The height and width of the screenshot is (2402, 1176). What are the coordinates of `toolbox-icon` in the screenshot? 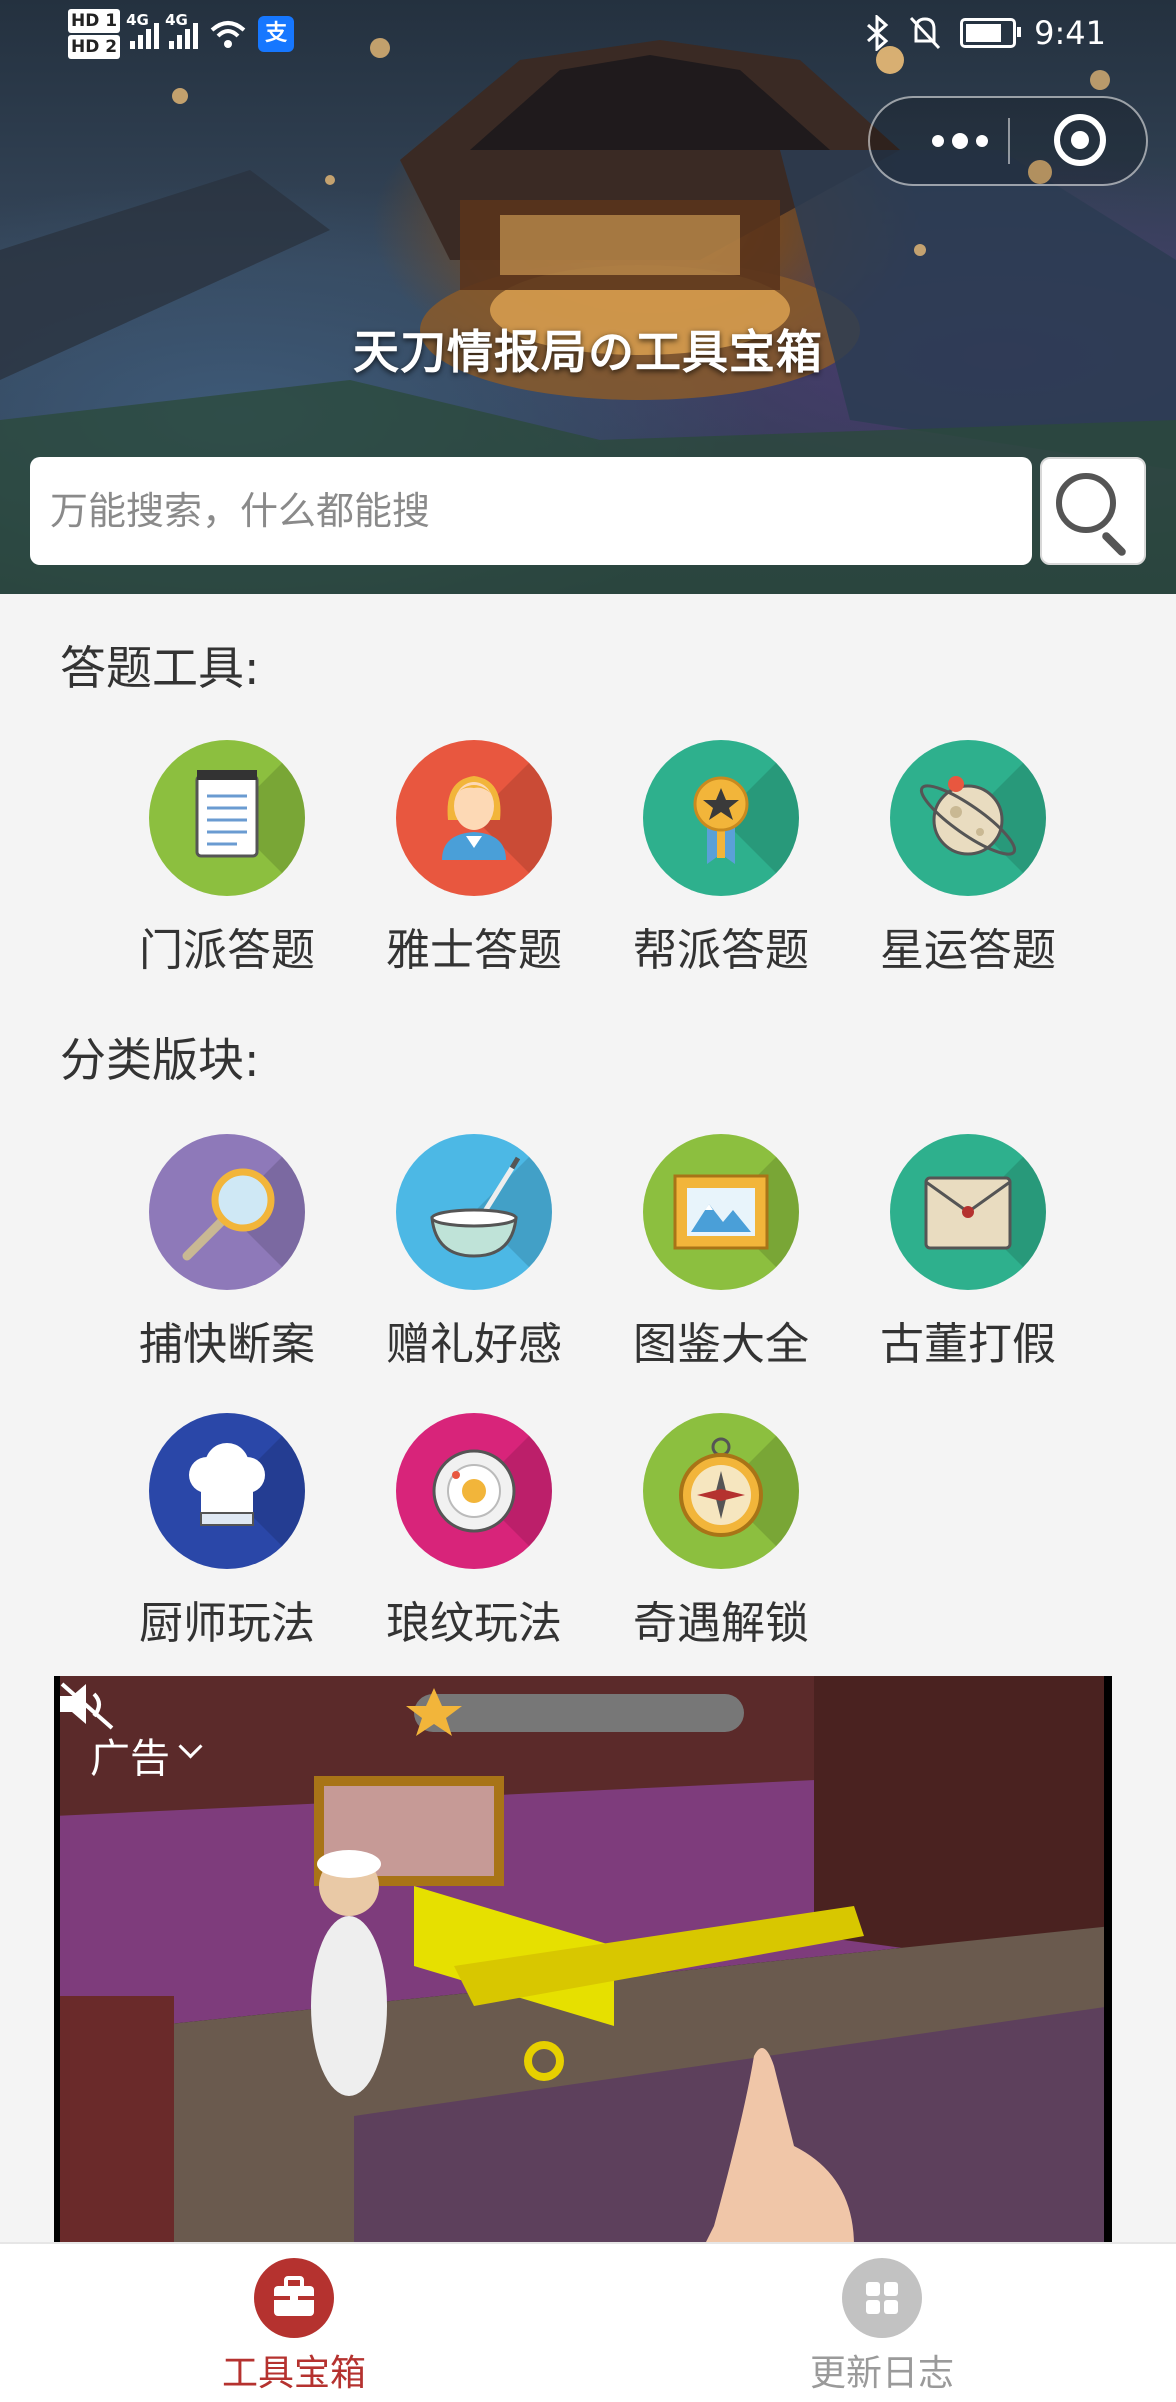 It's located at (294, 2298).